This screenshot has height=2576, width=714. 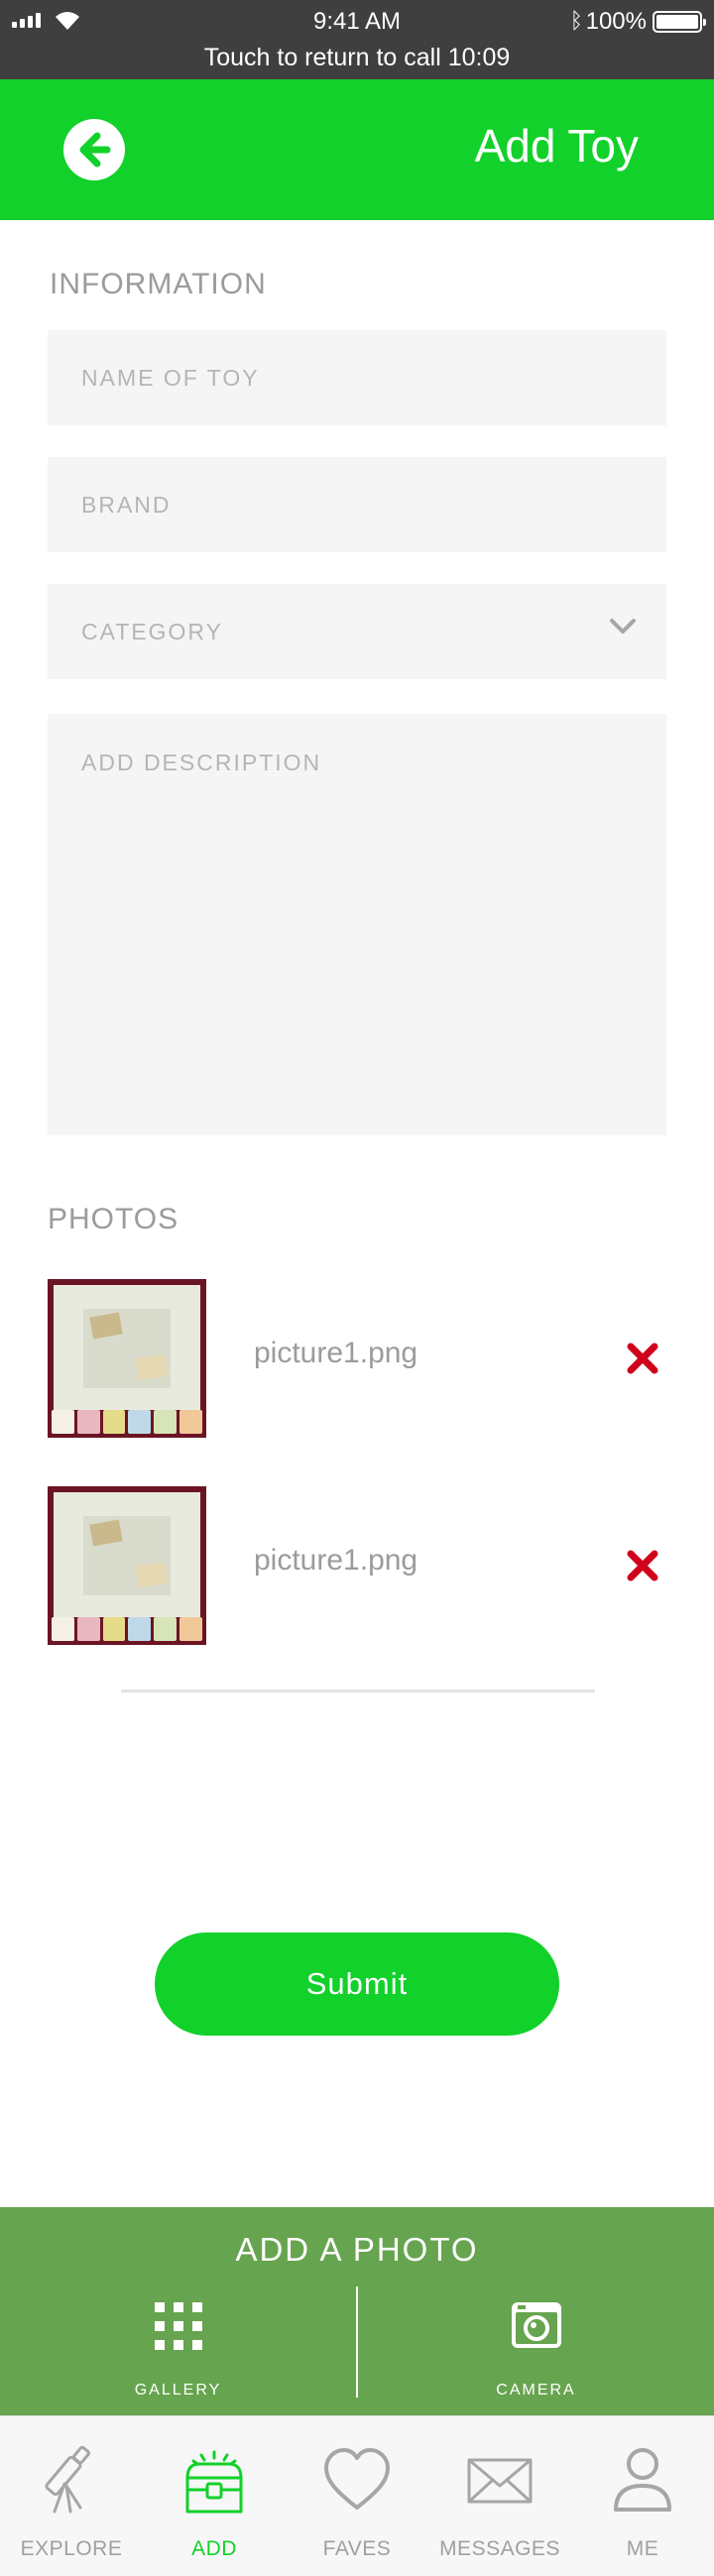 I want to click on bluetooth-icon: ᛒ, so click(x=576, y=20).